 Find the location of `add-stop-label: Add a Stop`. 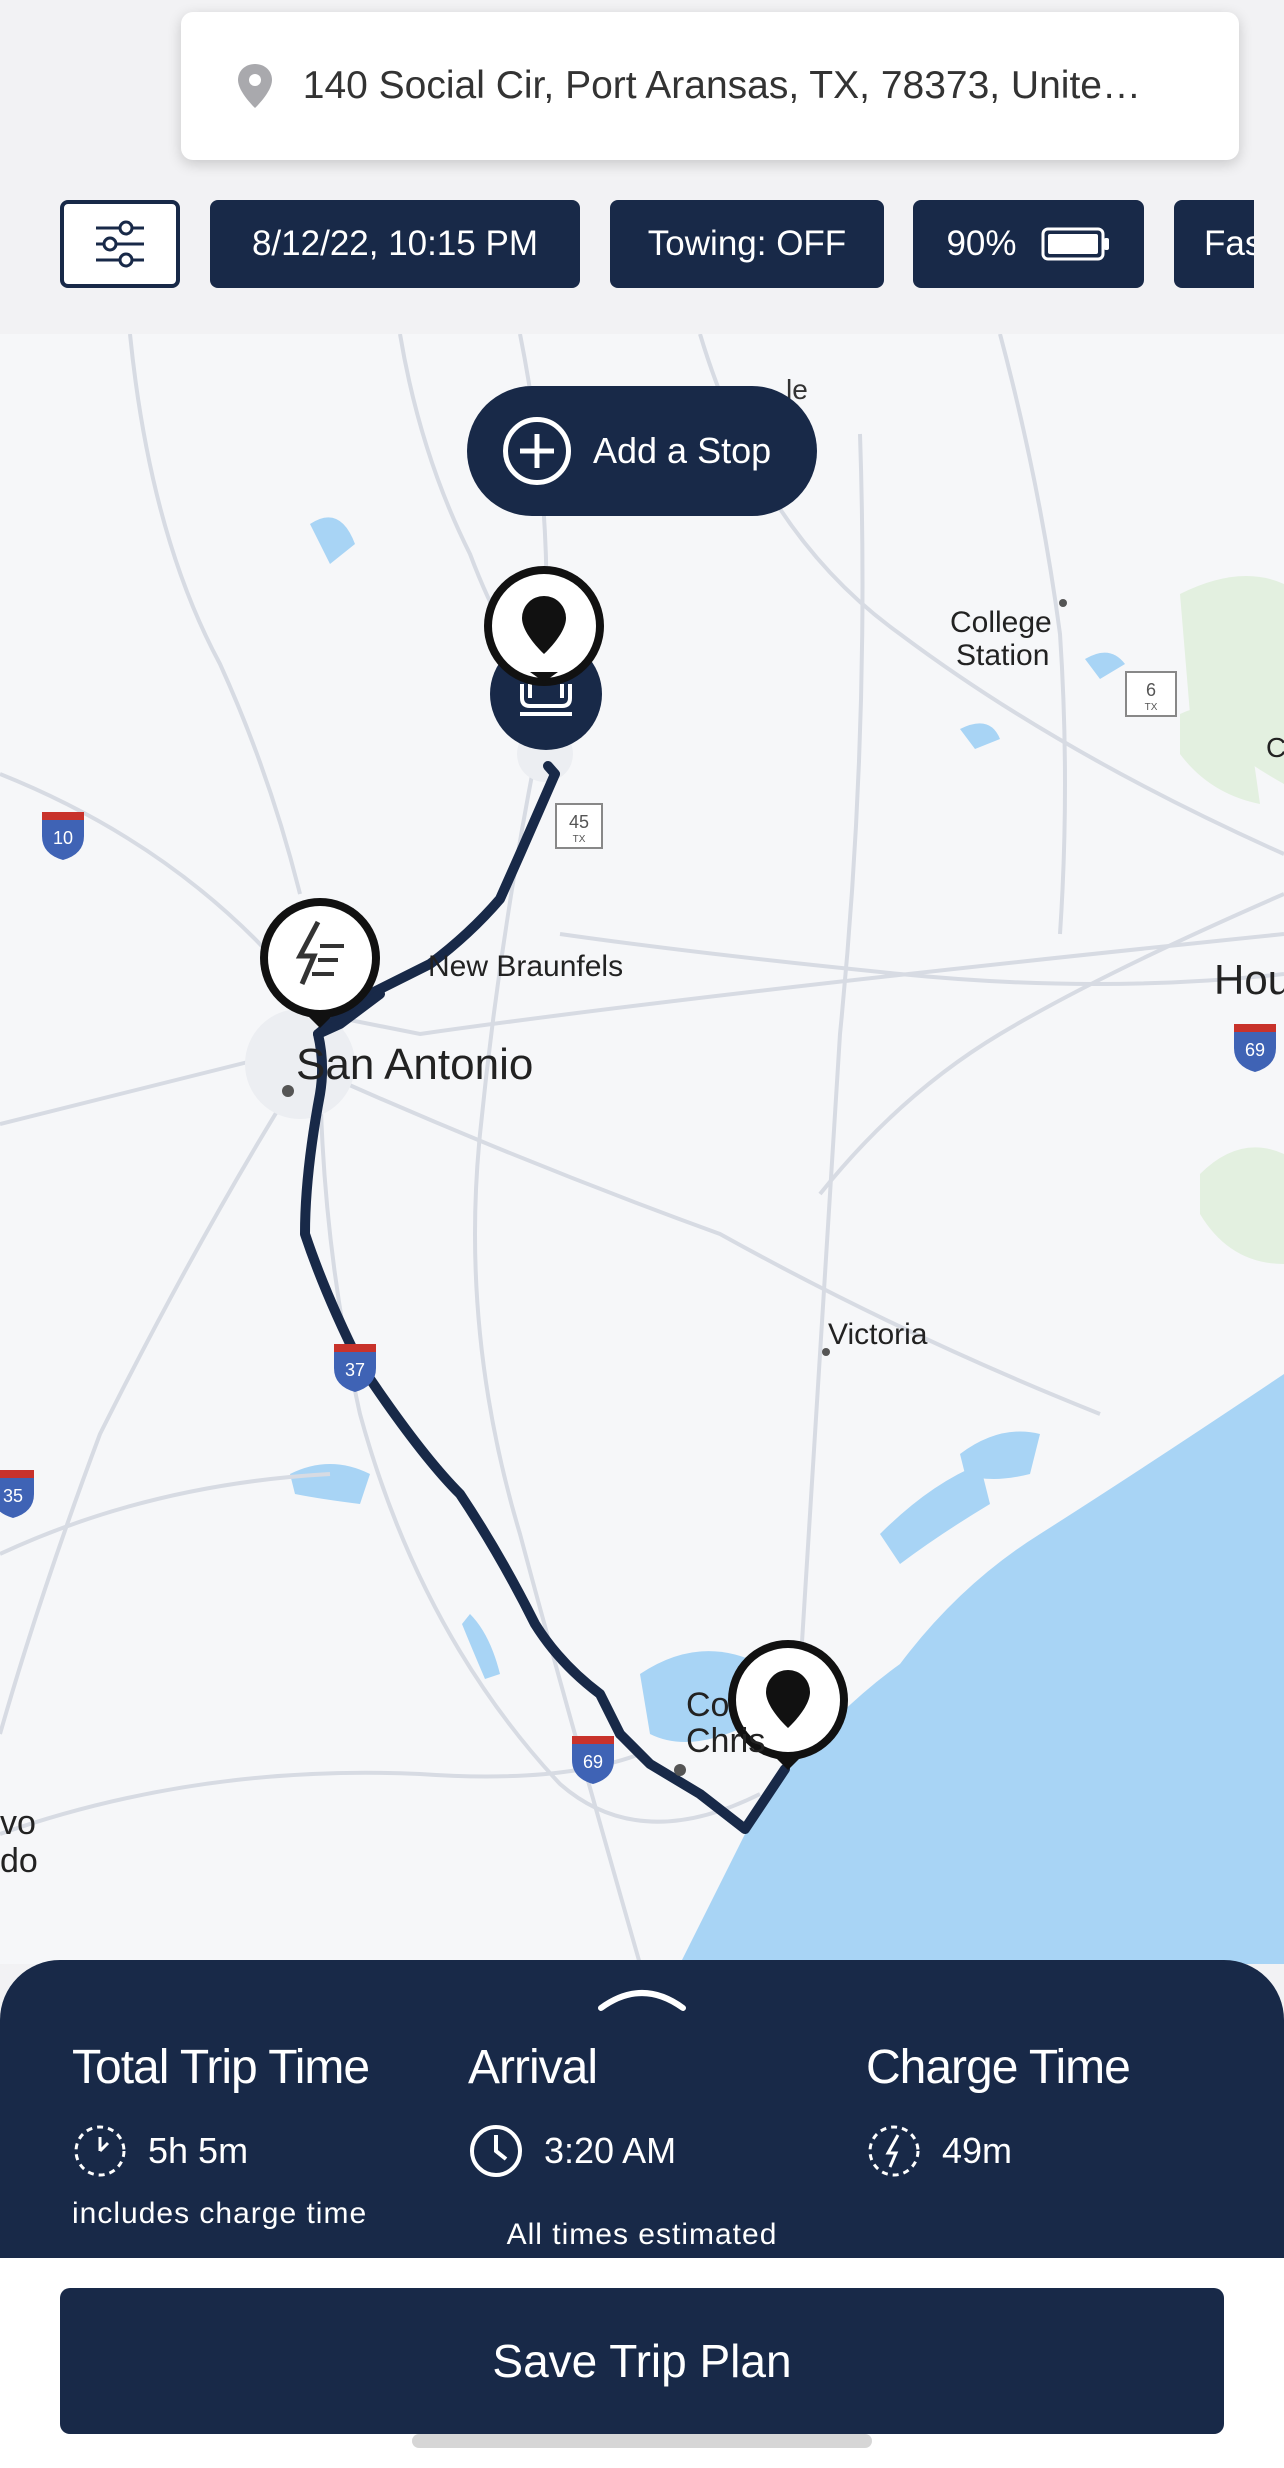

add-stop-label: Add a Stop is located at coordinates (682, 450).